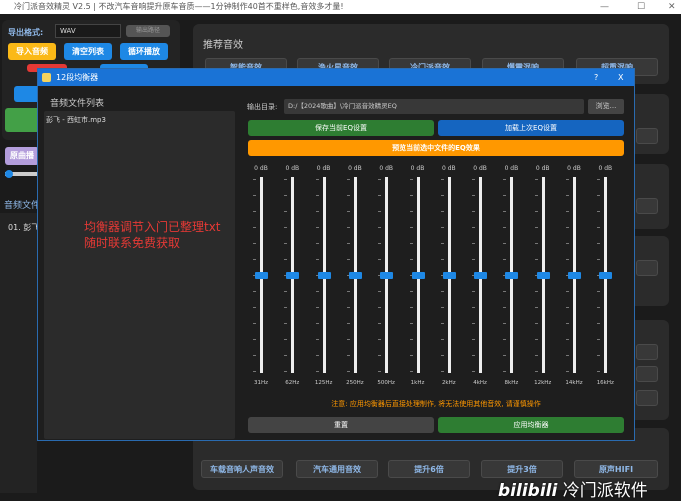 This screenshot has width=681, height=501. Describe the element at coordinates (144, 51) in the screenshot. I see `loop-play-button: 循环播放` at that location.